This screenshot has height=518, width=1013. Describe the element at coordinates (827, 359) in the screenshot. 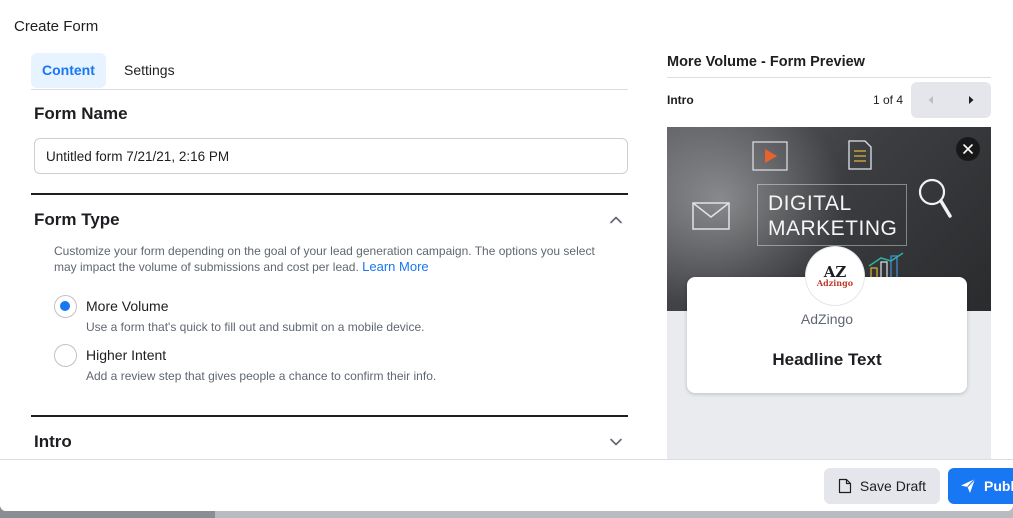

I see `headline-text: Headline Text` at that location.